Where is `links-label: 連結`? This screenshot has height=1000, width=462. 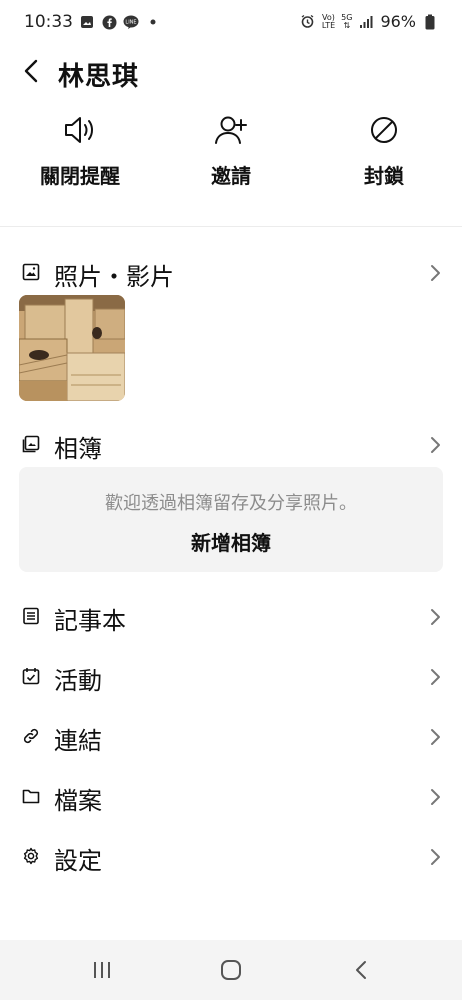
links-label: 連結 is located at coordinates (78, 741).